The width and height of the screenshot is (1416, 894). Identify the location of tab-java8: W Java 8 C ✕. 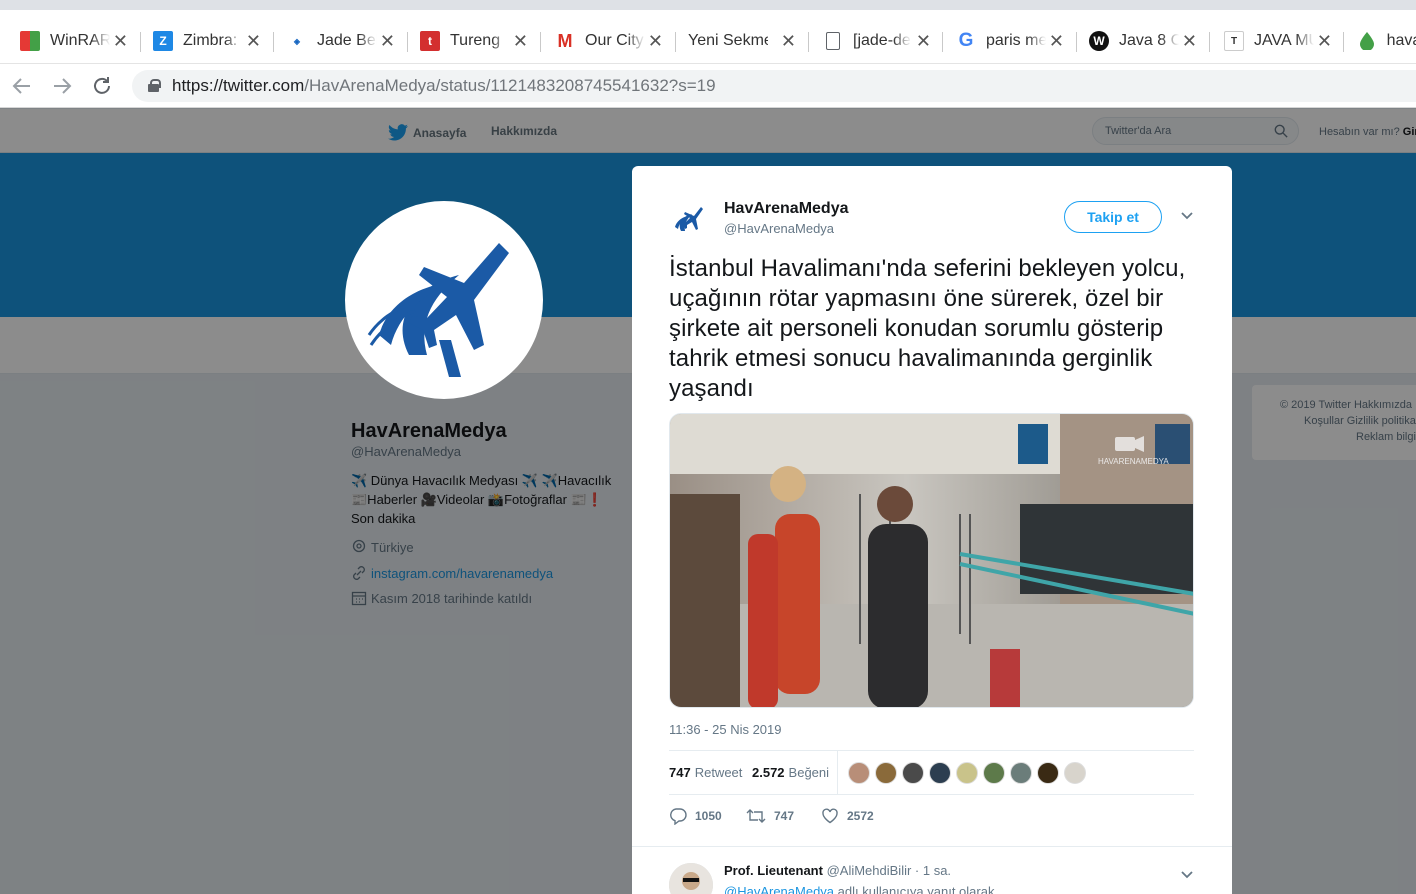
(1143, 41).